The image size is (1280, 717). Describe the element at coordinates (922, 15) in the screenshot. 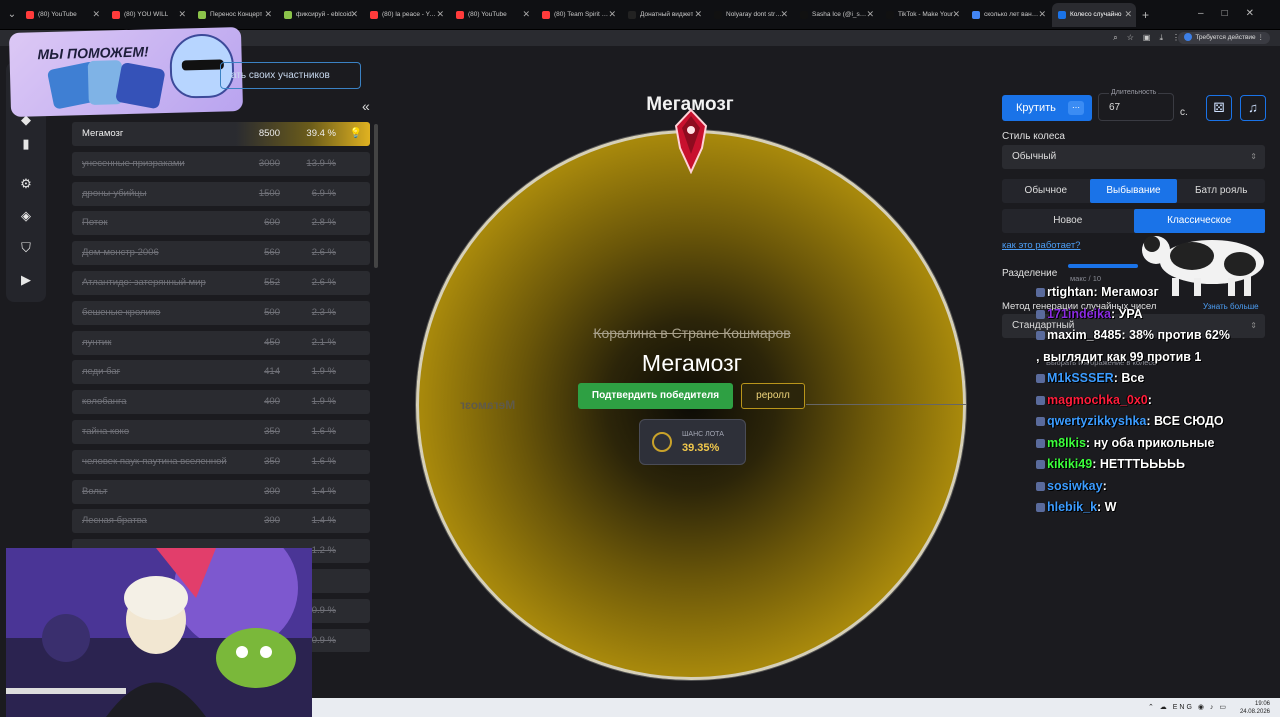

I see `browser-tab: TikTok - Make Your ✕` at that location.